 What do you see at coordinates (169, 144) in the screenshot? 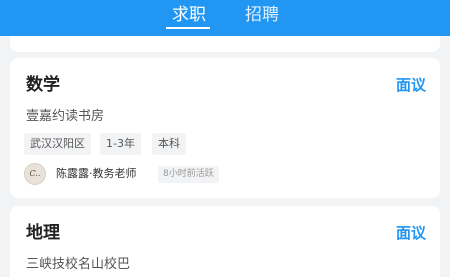
I see `tag-education: 本科` at bounding box center [169, 144].